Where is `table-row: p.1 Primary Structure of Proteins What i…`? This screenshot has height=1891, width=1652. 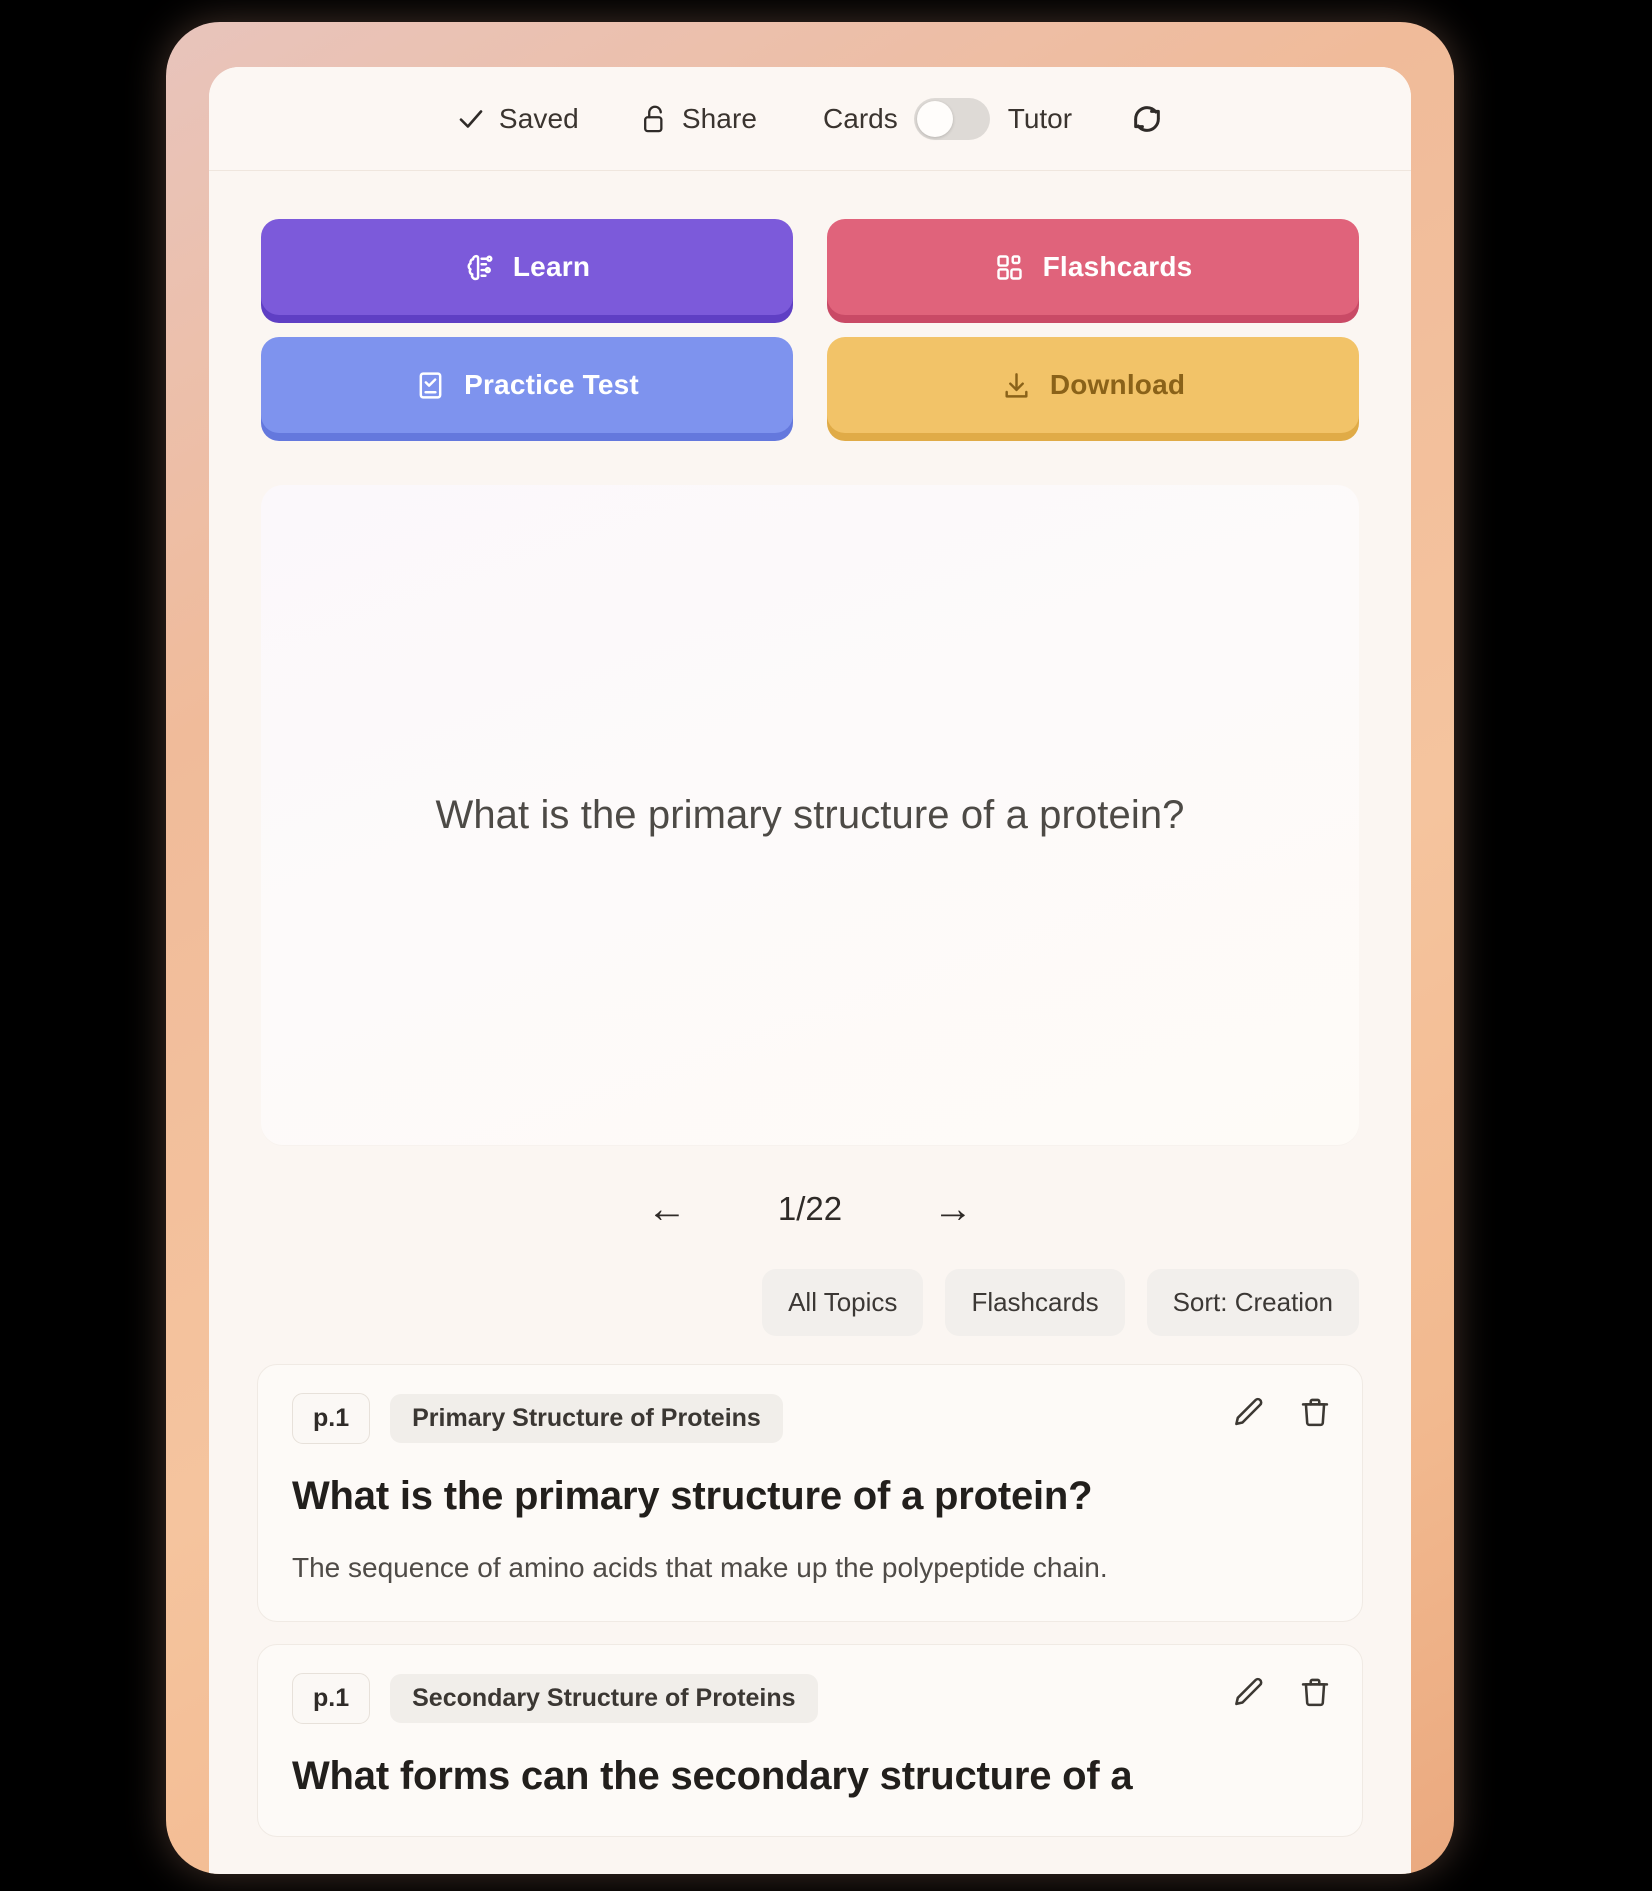 table-row: p.1 Primary Structure of Proteins What i… is located at coordinates (810, 1493).